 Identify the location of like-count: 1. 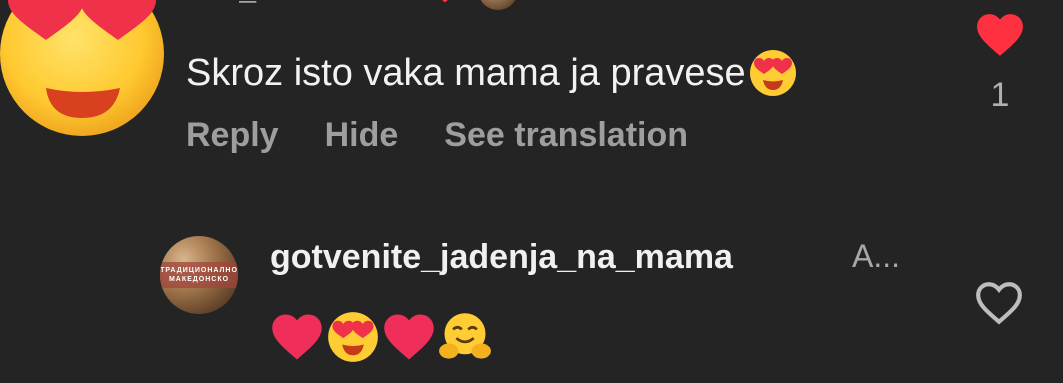
(1000, 95).